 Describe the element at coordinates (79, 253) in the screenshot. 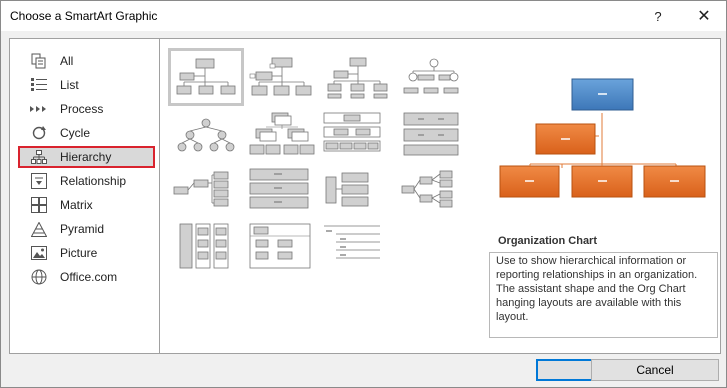

I see `category-label: Picture` at that location.